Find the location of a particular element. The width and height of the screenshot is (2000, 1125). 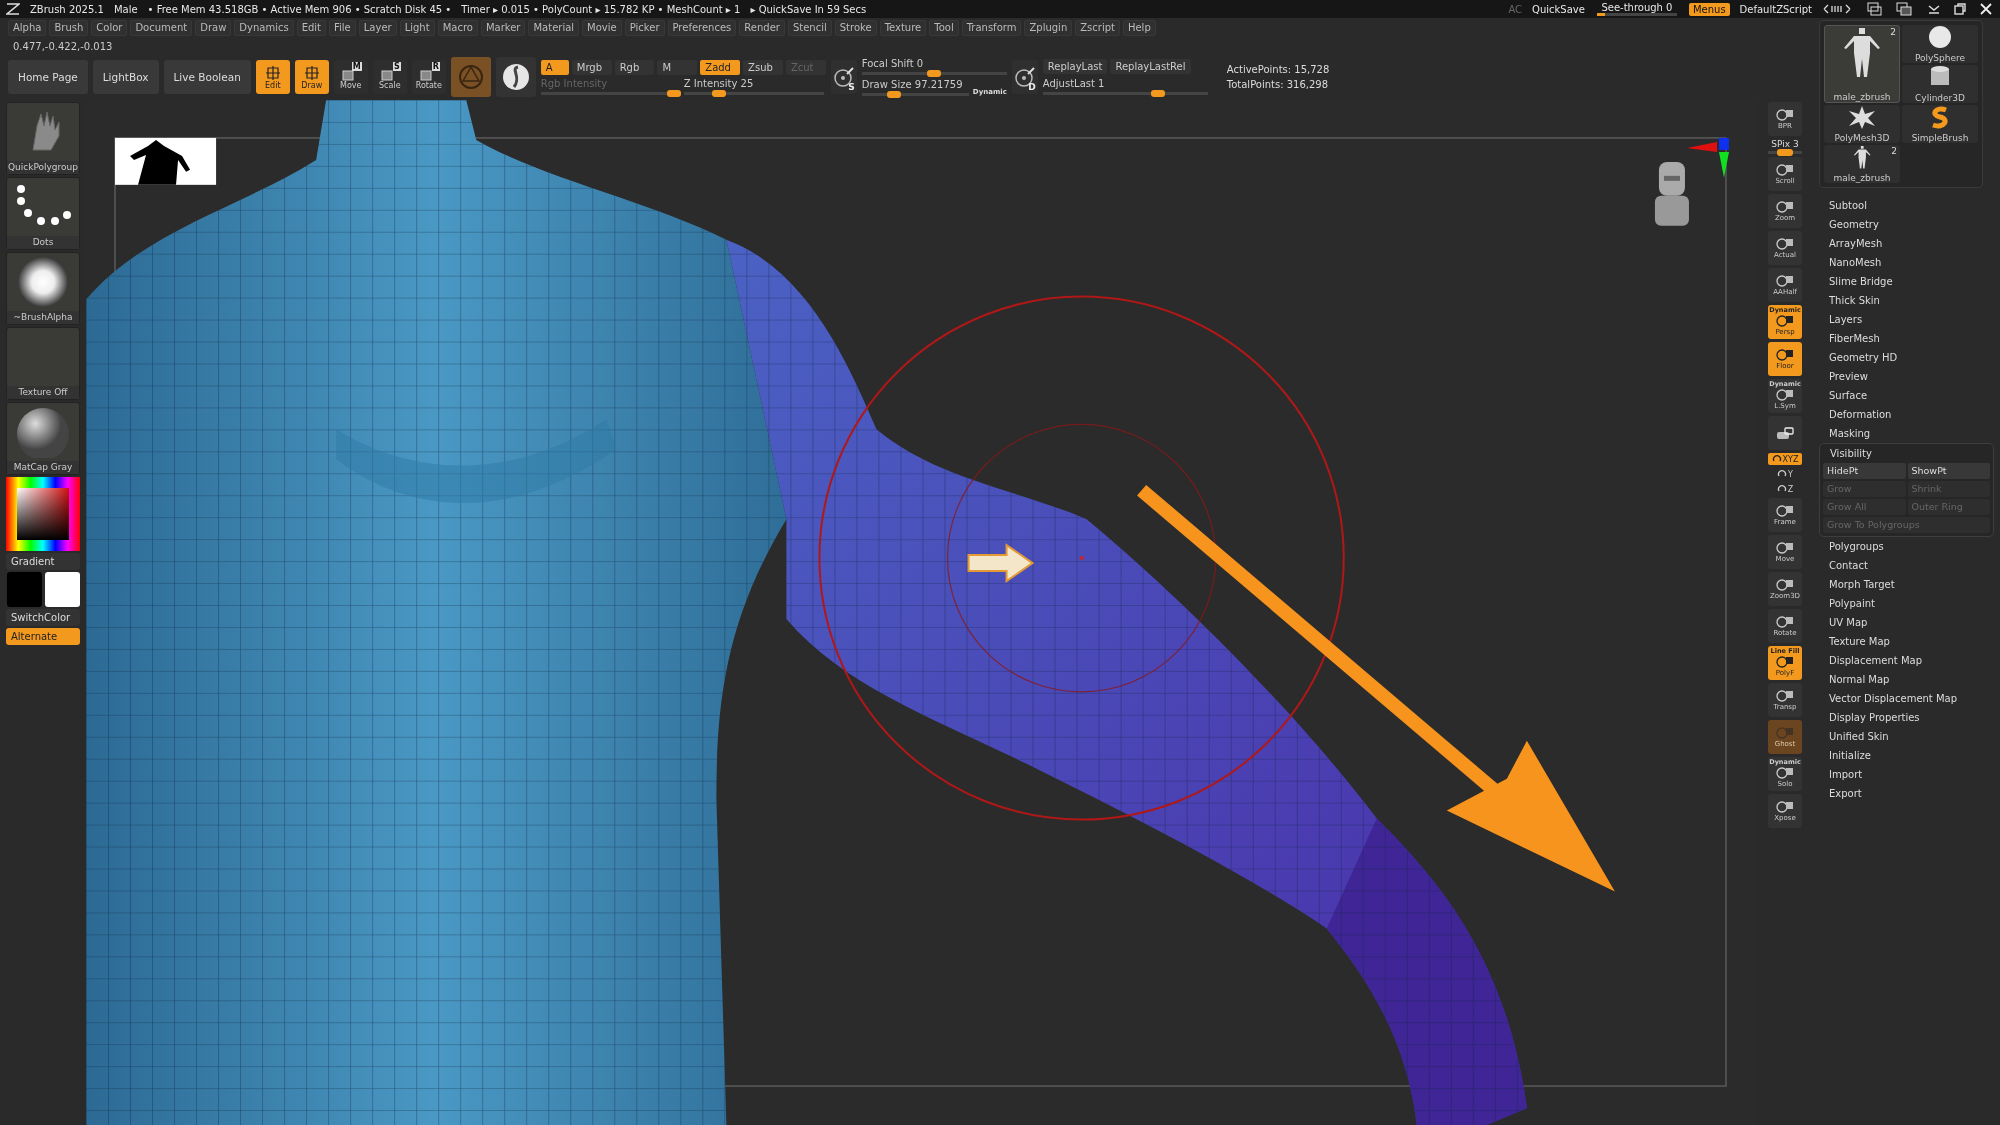

mode-button: Edit is located at coordinates (272, 77).